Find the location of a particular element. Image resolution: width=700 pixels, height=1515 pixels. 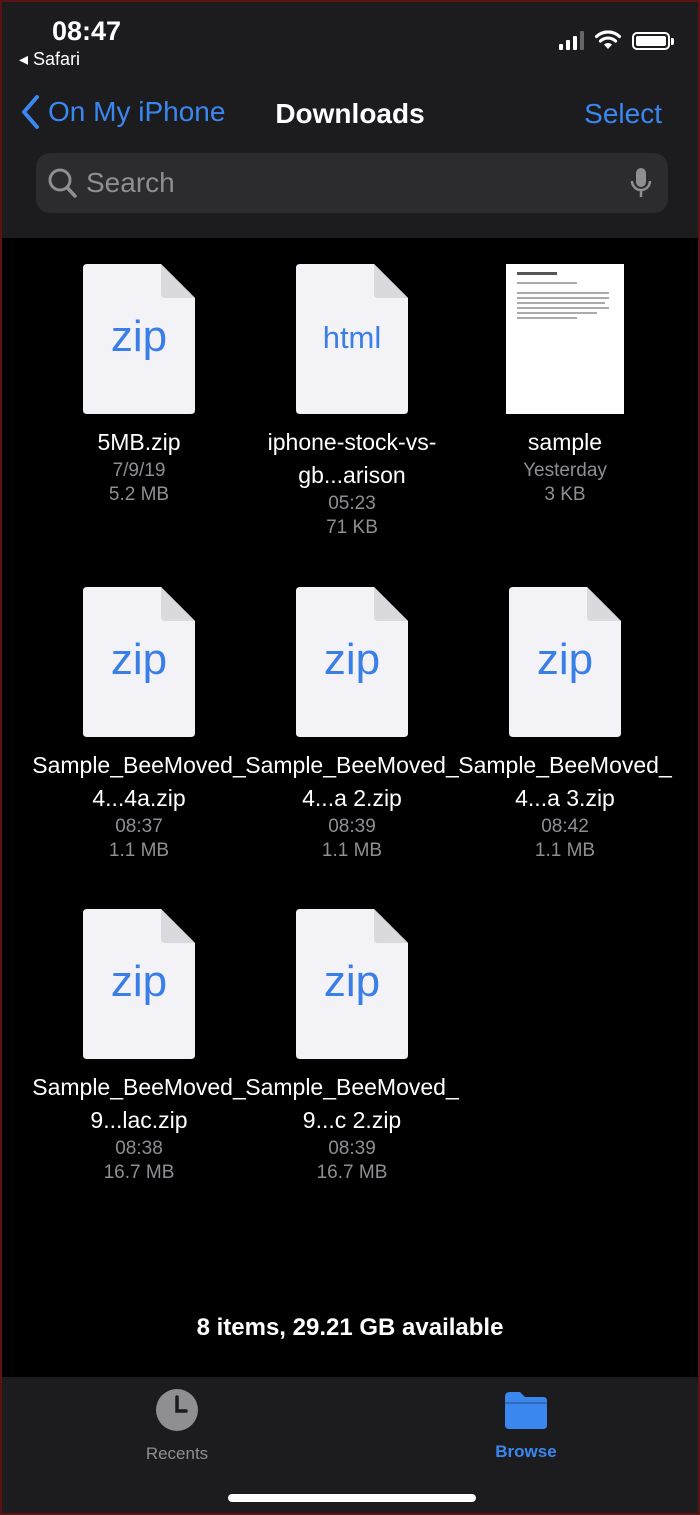

tab-browse: Browse is located at coordinates (526, 1425).